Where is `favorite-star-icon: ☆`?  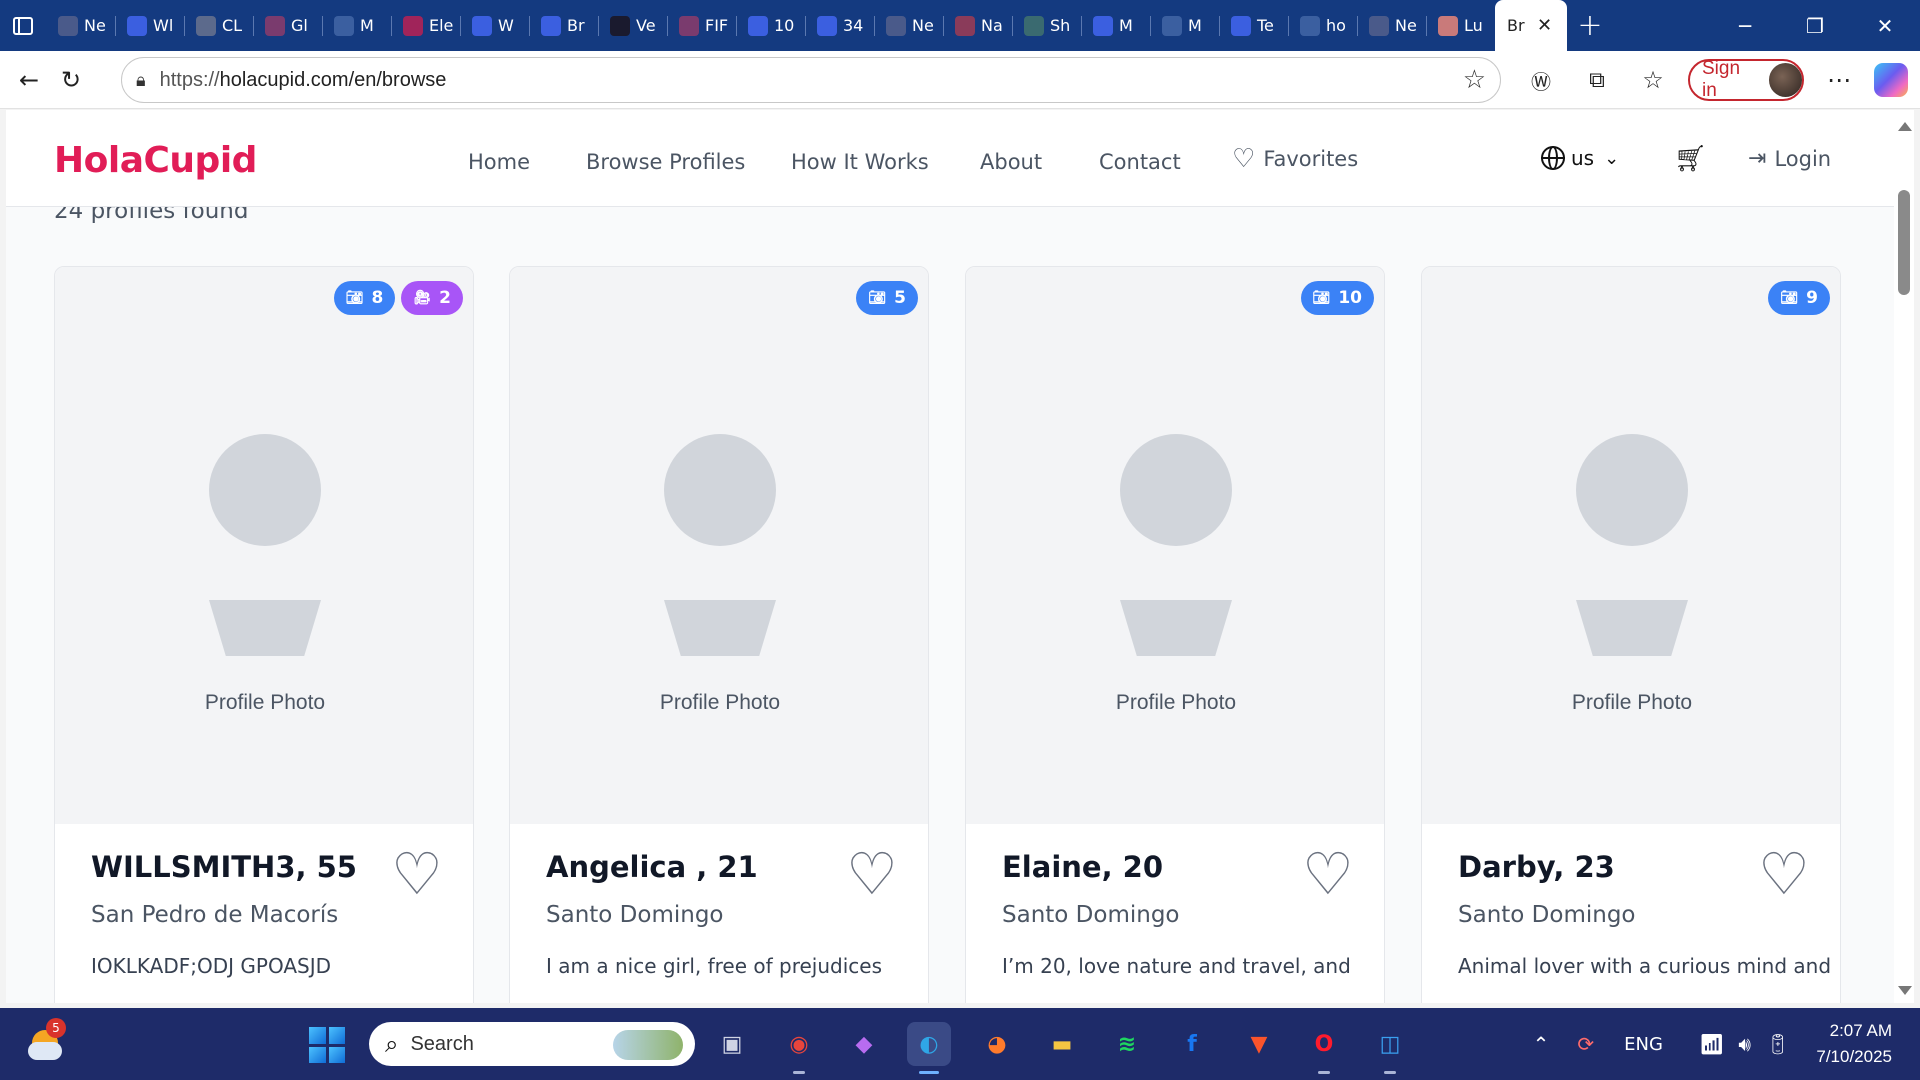 favorite-star-icon: ☆ is located at coordinates (1474, 80).